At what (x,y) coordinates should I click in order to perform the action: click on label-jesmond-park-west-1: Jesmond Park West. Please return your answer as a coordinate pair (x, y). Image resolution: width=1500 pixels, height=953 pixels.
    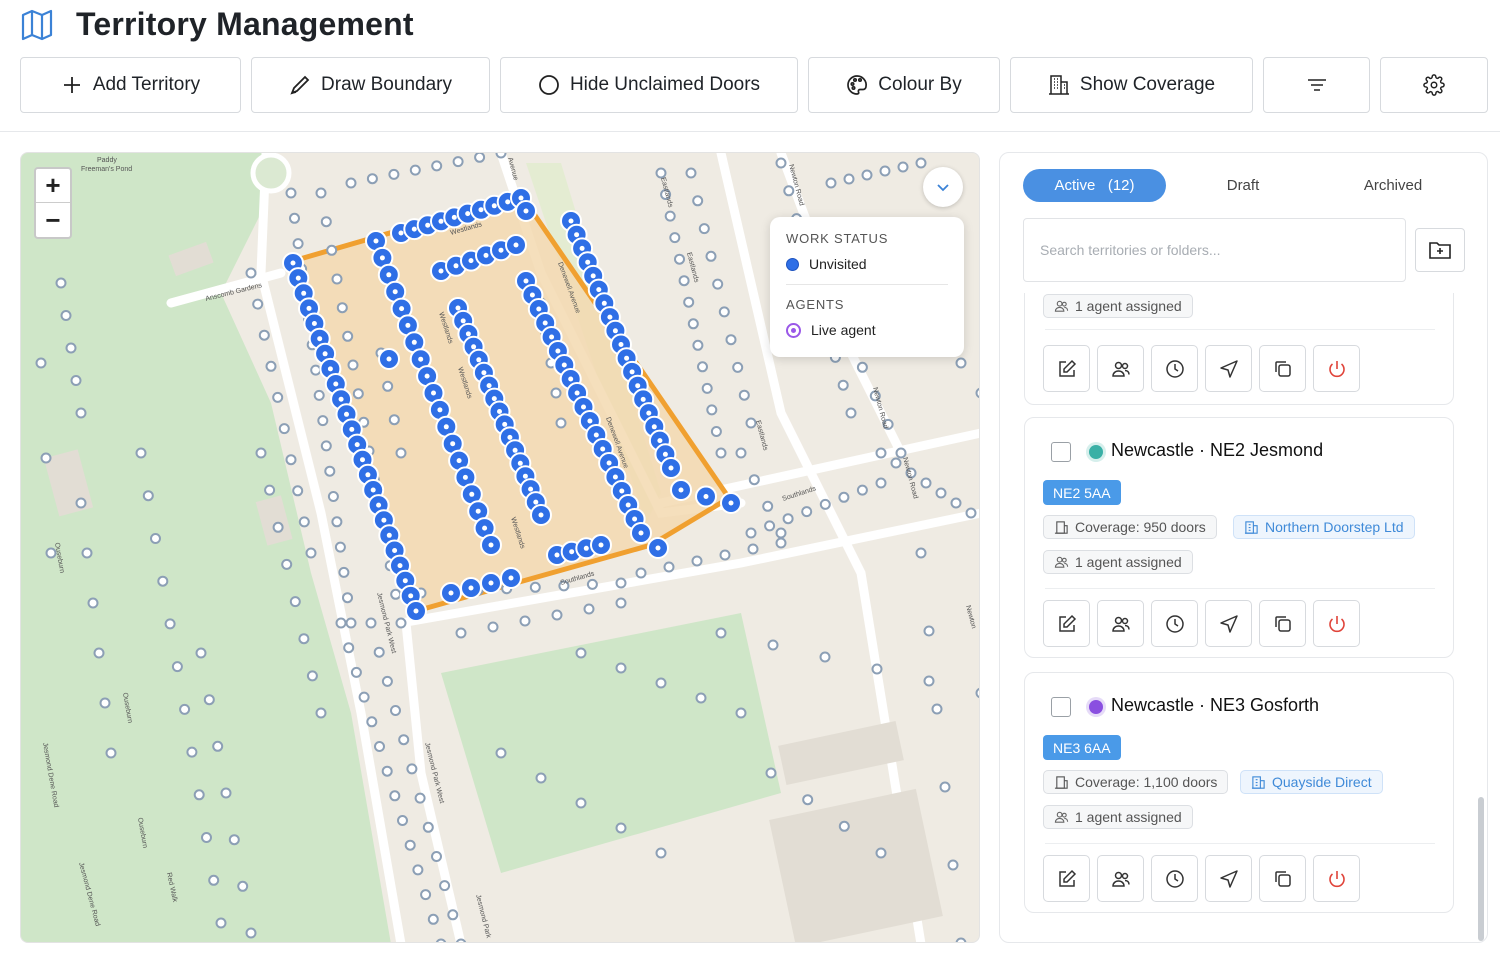
    Looking at the image, I should click on (386, 623).